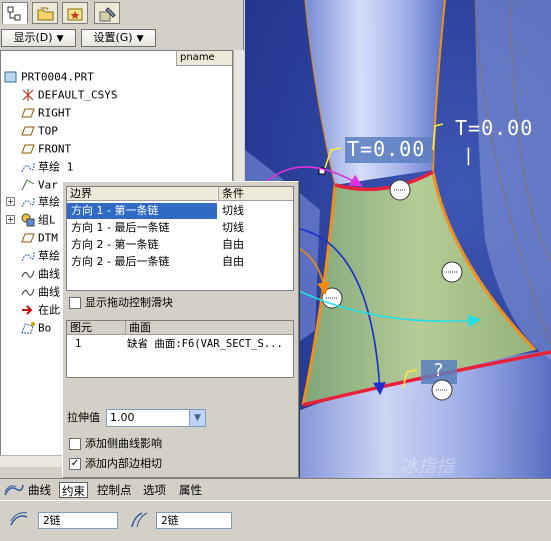 This screenshot has width=551, height=541. Describe the element at coordinates (49, 310) in the screenshot. I see `tree-item-label: 在此` at that location.